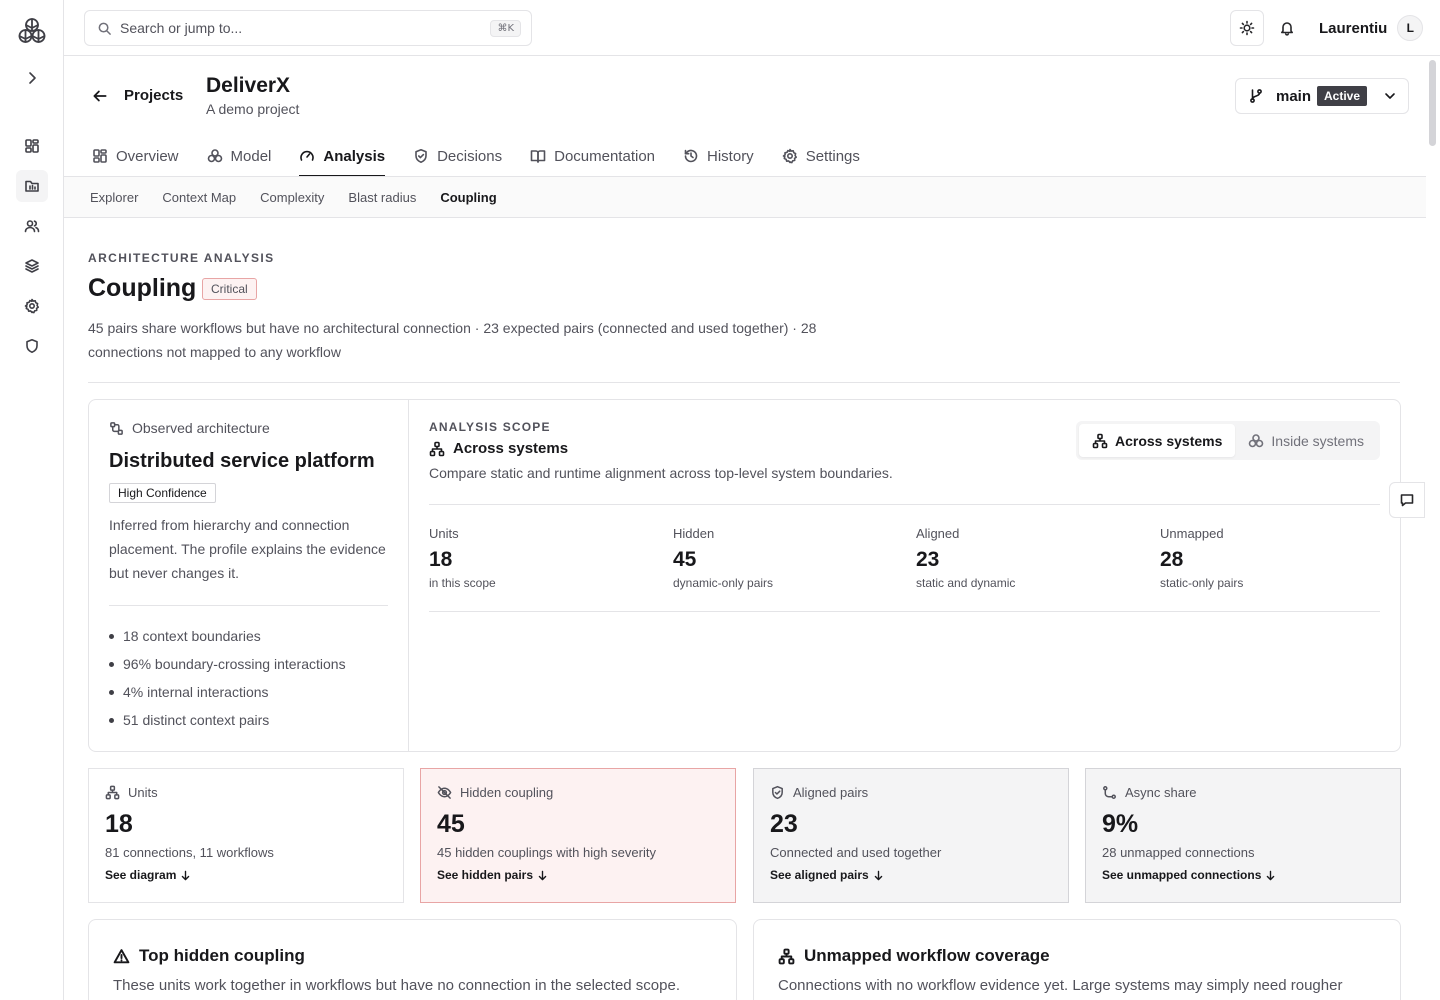  What do you see at coordinates (119, 824) in the screenshot?
I see `card-value: 18` at bounding box center [119, 824].